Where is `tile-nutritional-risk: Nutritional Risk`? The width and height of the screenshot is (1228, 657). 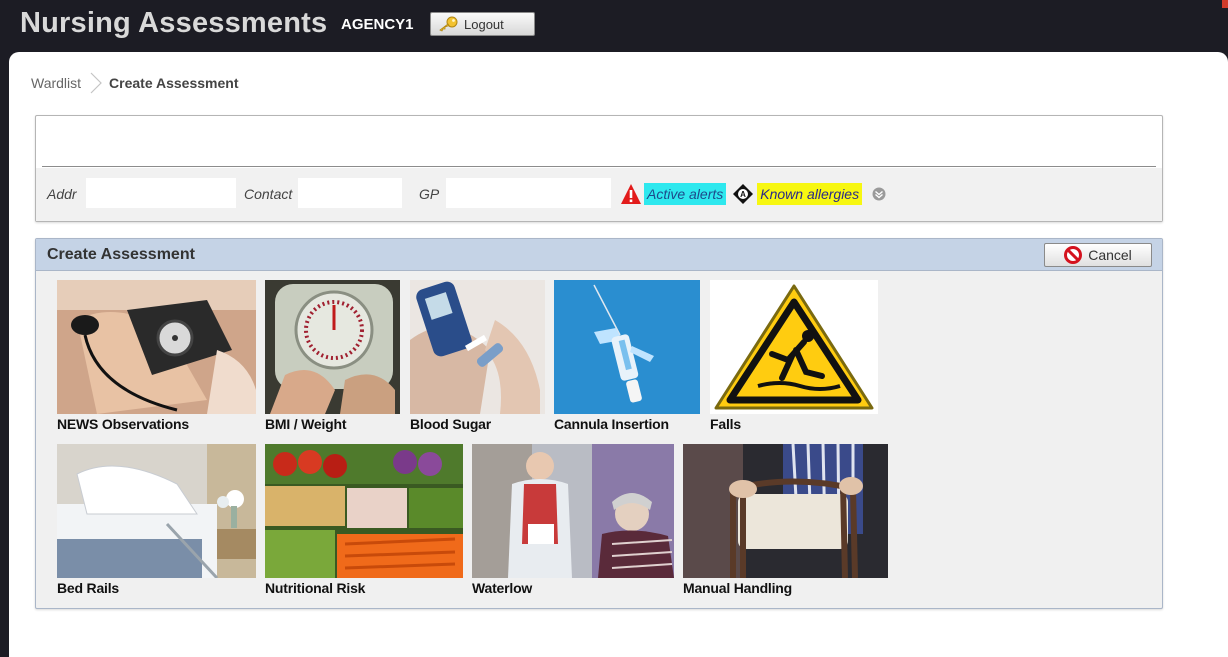
tile-nutritional-risk: Nutritional Risk is located at coordinates (365, 521).